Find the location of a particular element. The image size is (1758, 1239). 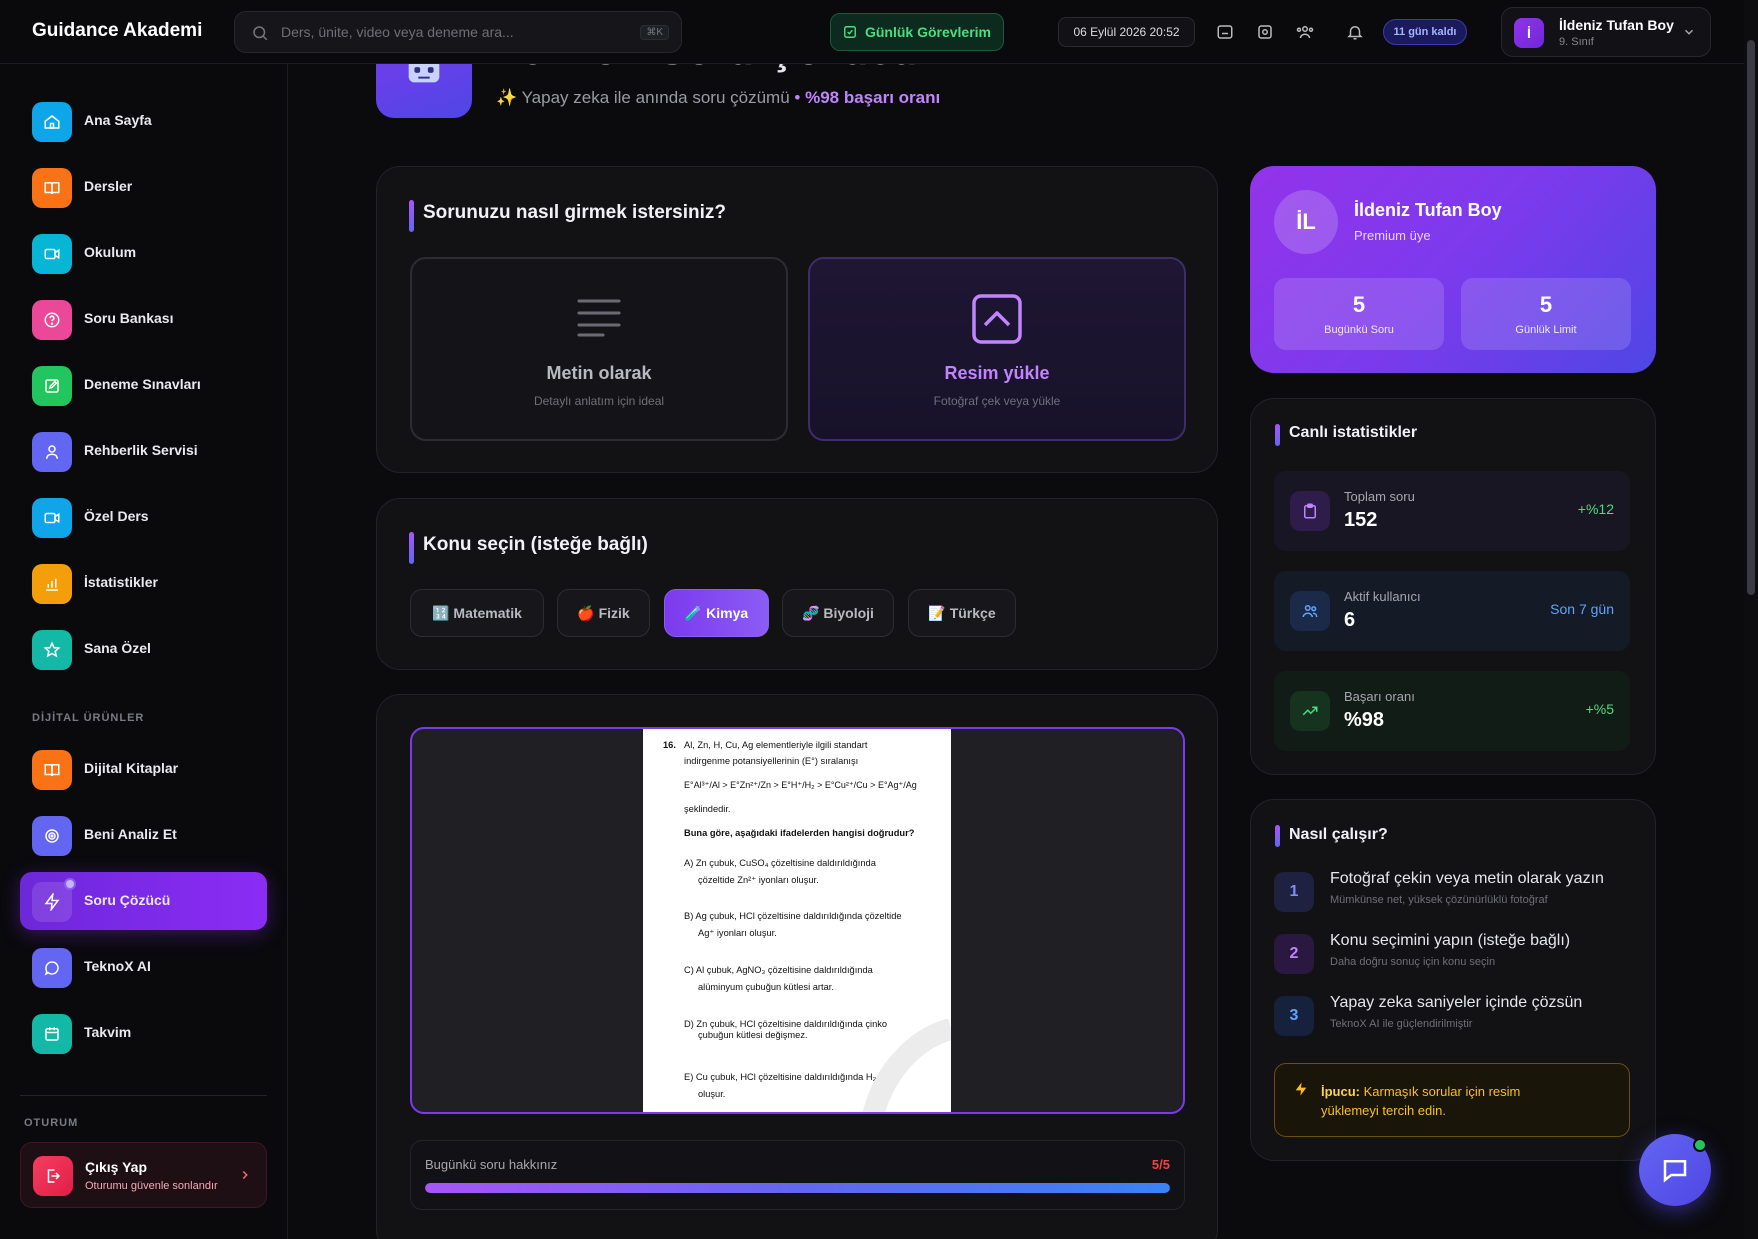

stat-label: Günlük Limit is located at coordinates (1546, 330).